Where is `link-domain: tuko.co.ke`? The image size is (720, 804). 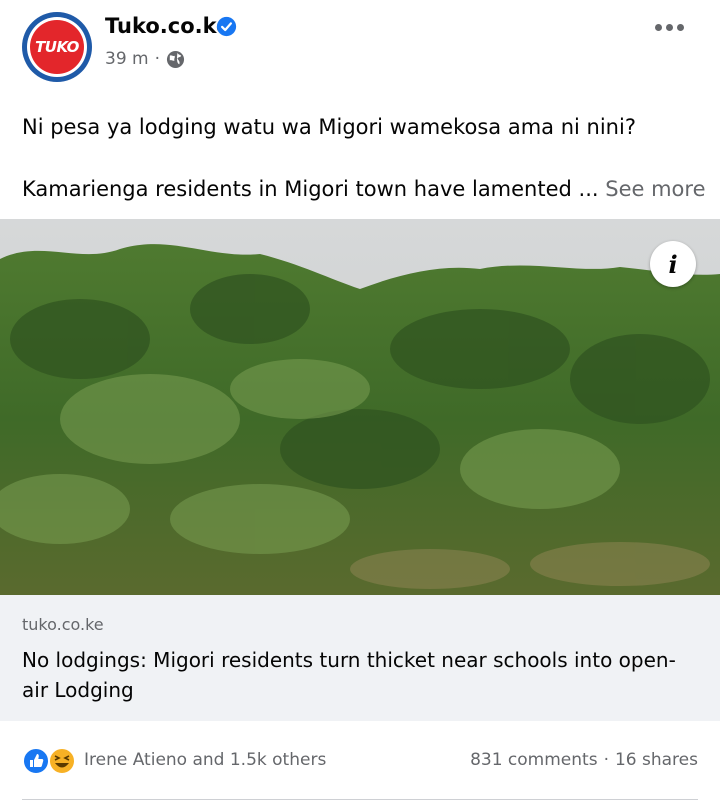
link-domain: tuko.co.ke is located at coordinates (63, 624).